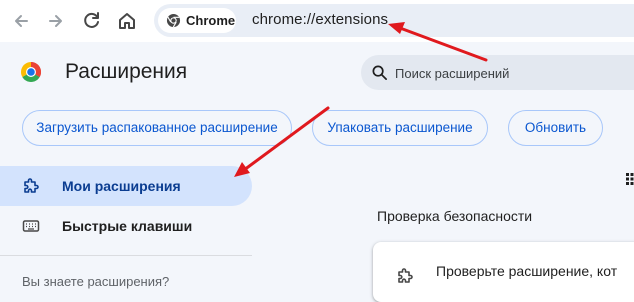 Image resolution: width=634 pixels, height=302 pixels. I want to click on address-bar: Chrome chrome://extensions, so click(394, 20).